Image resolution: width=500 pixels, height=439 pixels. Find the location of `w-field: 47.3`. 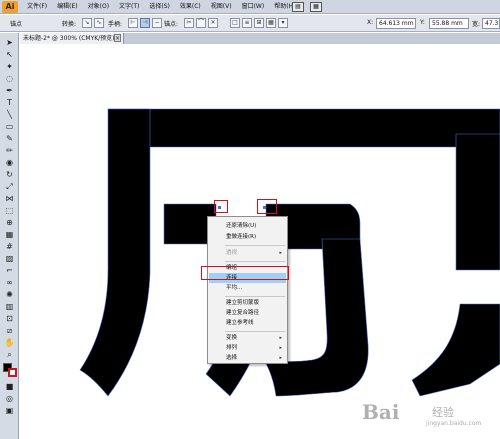

w-field: 47.3 is located at coordinates (491, 23).